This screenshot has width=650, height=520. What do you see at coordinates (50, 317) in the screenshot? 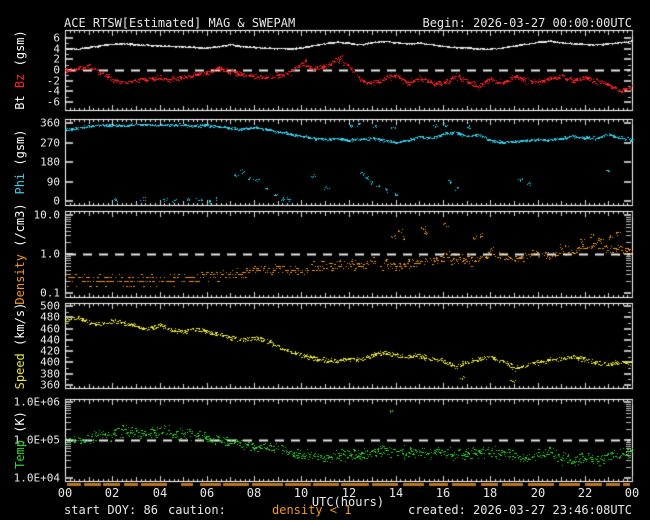
I see `y-tick-label: 480` at bounding box center [50, 317].